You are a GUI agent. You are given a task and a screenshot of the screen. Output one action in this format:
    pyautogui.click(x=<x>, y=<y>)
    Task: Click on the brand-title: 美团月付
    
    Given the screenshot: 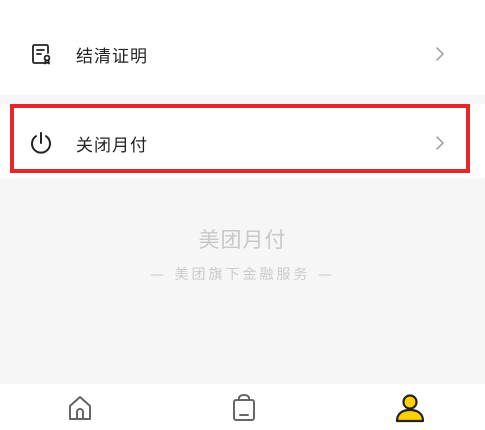 What is the action you would take?
    pyautogui.click(x=242, y=240)
    